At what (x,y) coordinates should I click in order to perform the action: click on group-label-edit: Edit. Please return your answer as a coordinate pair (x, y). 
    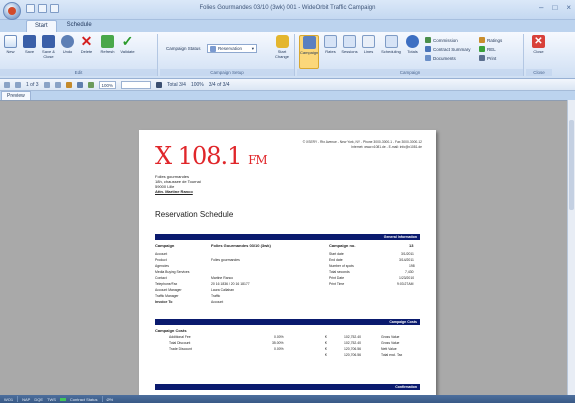
    Looking at the image, I should click on (78, 72).